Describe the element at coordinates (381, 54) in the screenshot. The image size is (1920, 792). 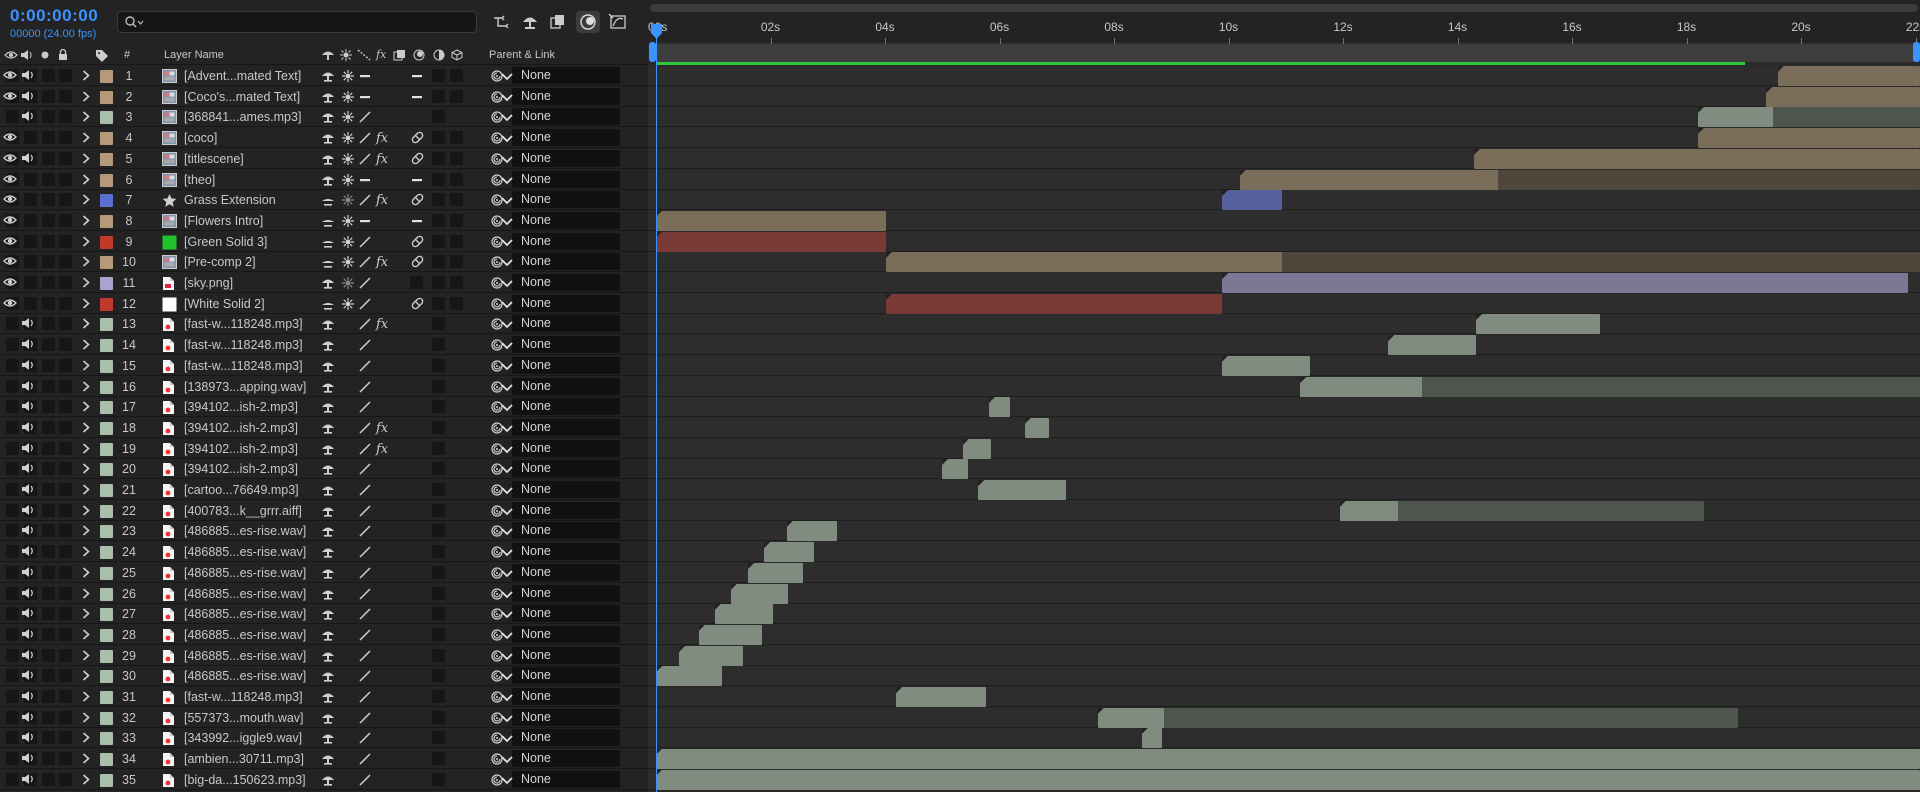
I see `effects-header-icon: fx` at that location.